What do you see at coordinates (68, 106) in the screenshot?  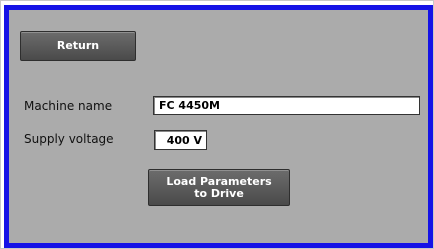 I see `machine-name-label: Machine name` at bounding box center [68, 106].